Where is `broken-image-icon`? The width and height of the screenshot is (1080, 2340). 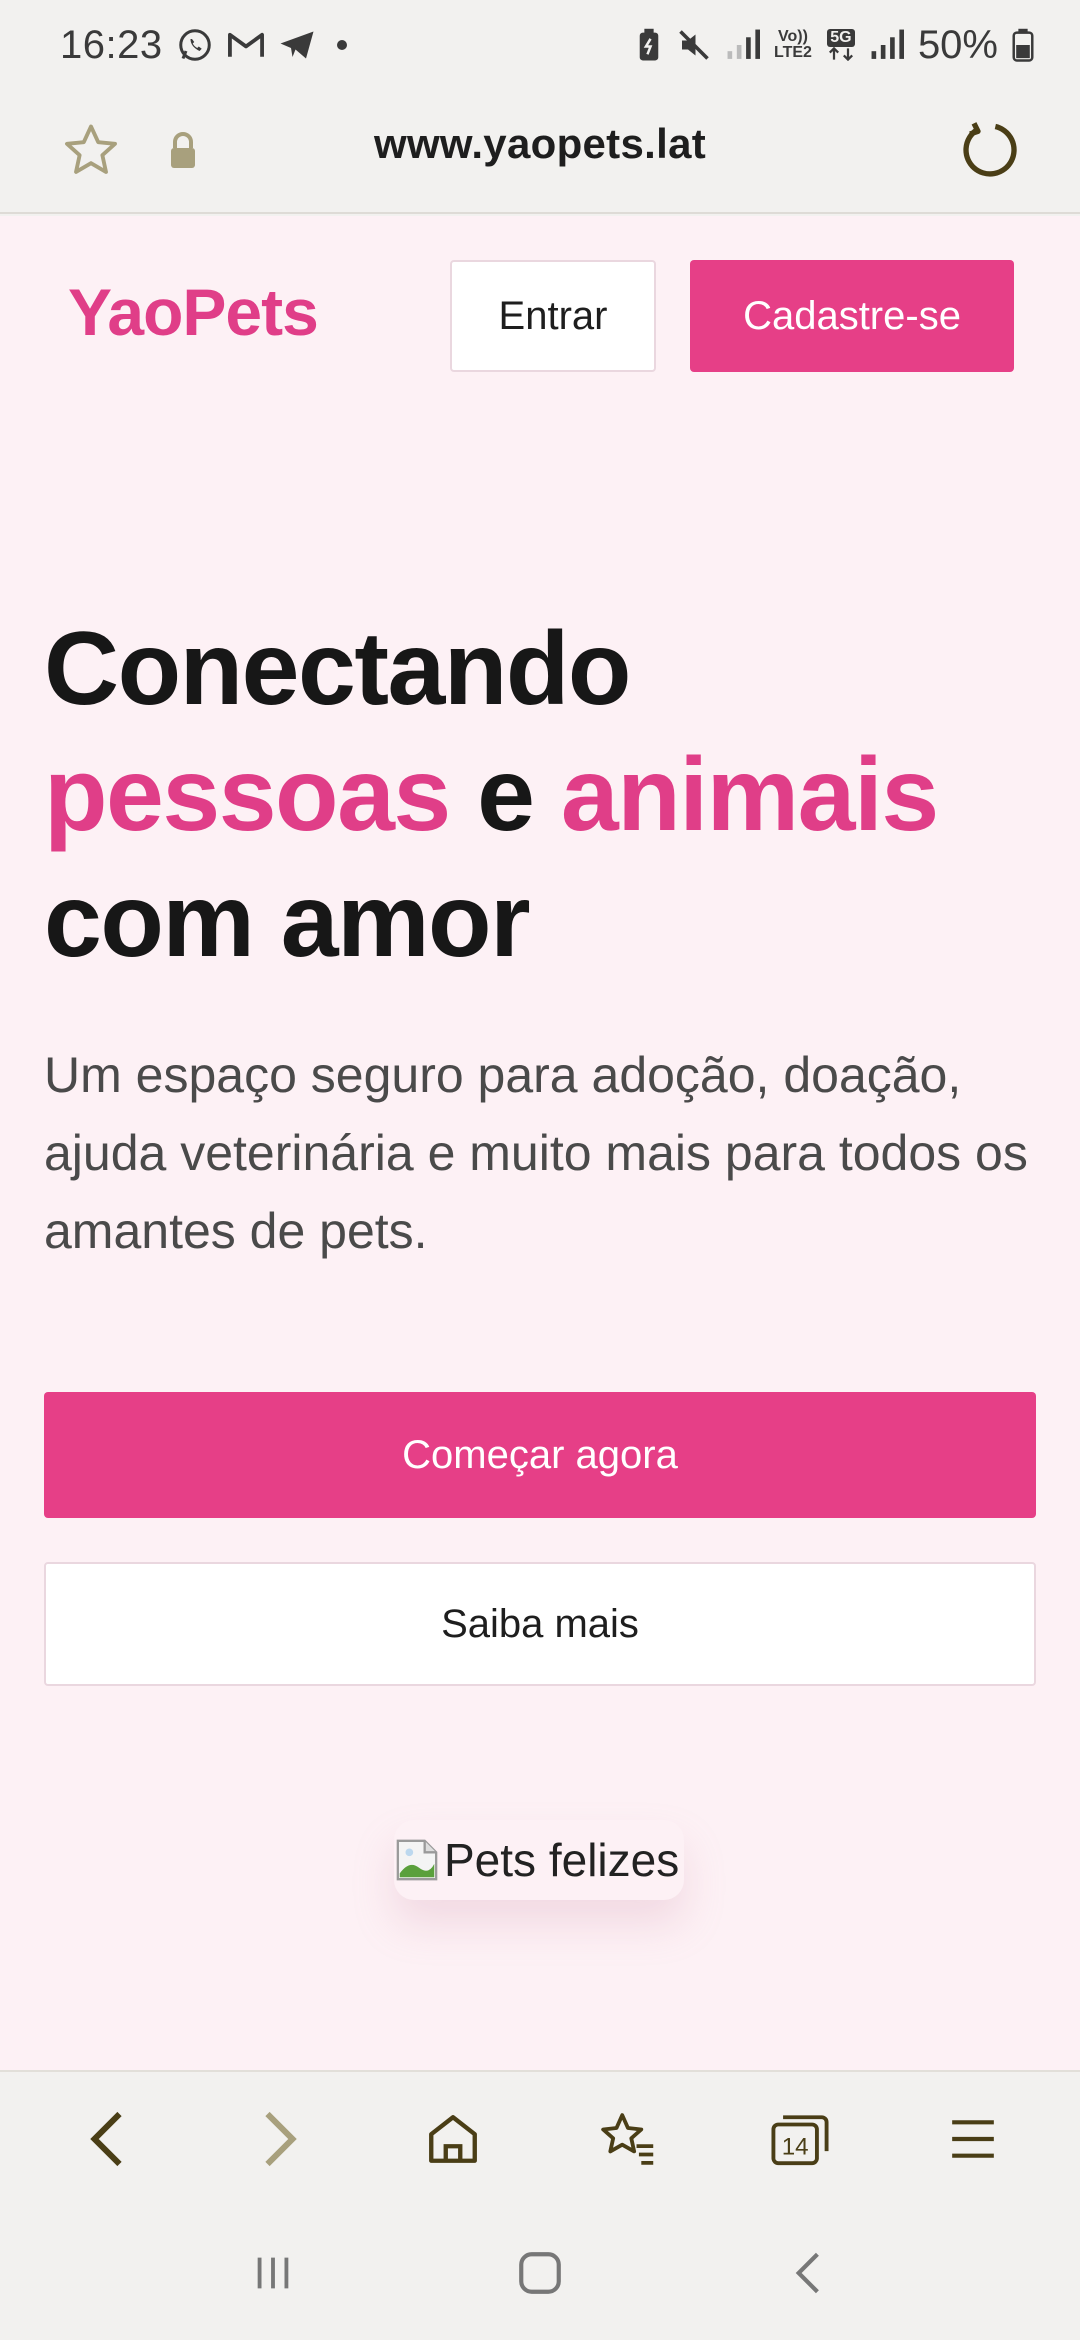
broken-image-icon is located at coordinates (417, 1860).